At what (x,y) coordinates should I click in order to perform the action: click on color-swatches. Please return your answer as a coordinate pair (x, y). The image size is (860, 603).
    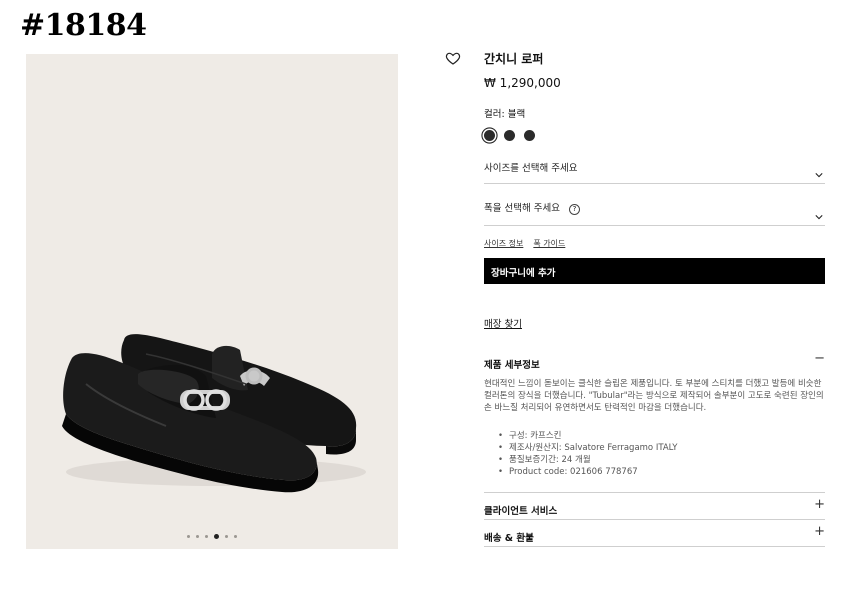
    Looking at the image, I should click on (509, 135).